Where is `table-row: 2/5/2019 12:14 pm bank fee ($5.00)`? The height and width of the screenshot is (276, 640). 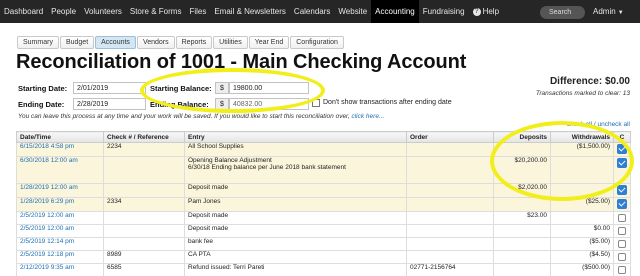
table-row: 2/5/2019 12:14 pm bank fee ($5.00) is located at coordinates (323, 244).